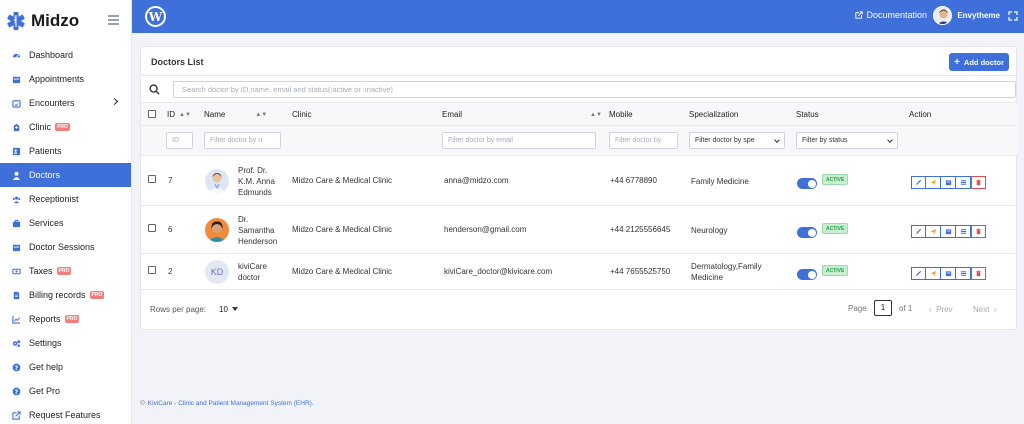  I want to click on sidebar-item-reports: Reports PRO, so click(65, 319).